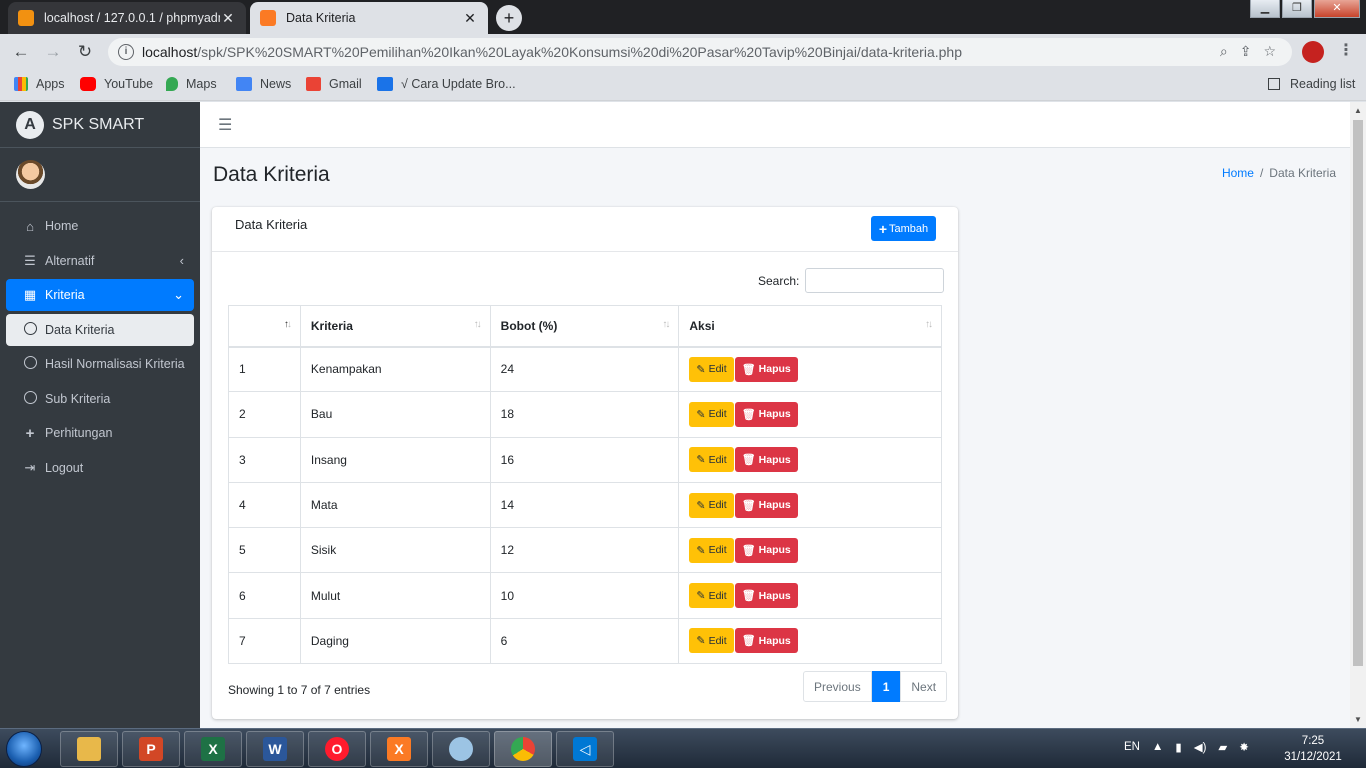 This screenshot has width=1366, height=768. Describe the element at coordinates (1358, 110) in the screenshot. I see `scroll-up-icon: ▲` at that location.